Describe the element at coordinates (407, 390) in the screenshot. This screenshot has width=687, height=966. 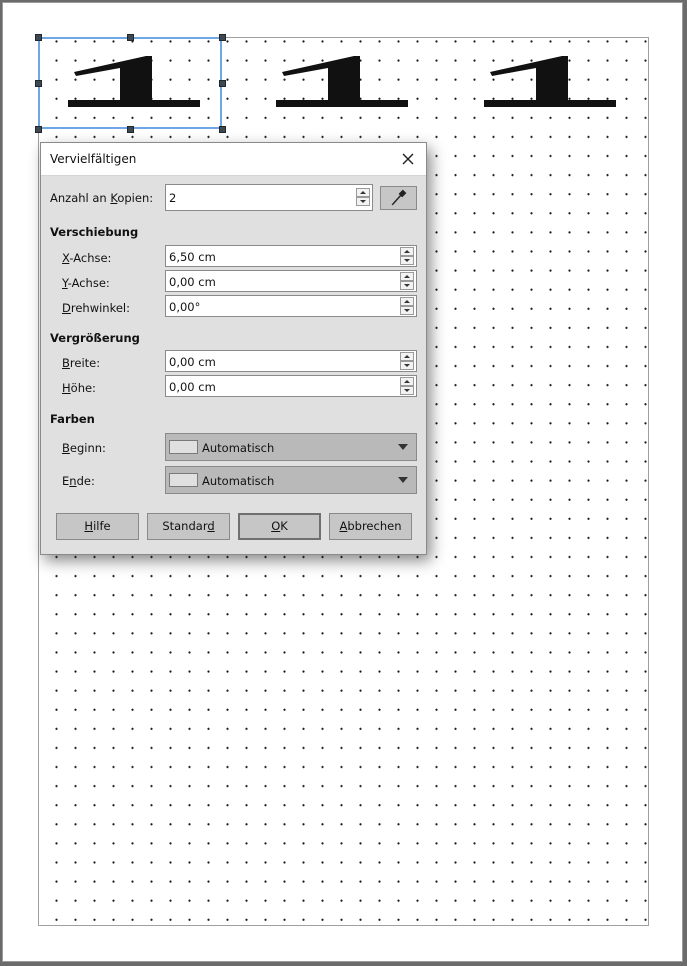
I see `height-decrement` at that location.